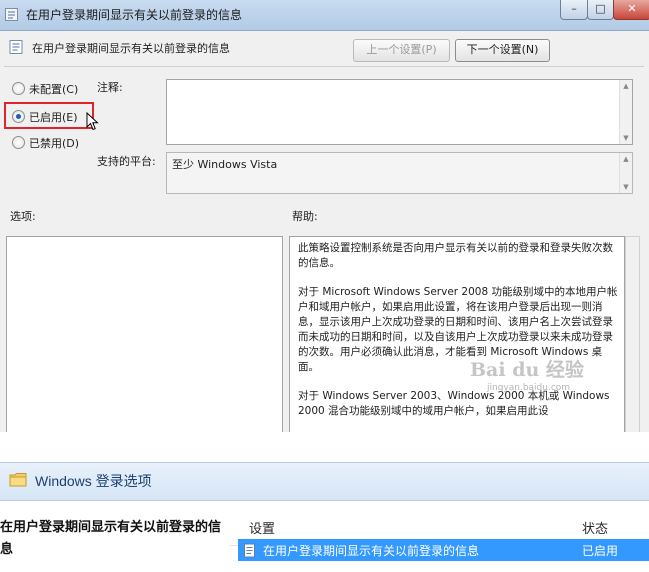 This screenshot has width=649, height=572. I want to click on radio-label: 已禁用(D), so click(54, 143).